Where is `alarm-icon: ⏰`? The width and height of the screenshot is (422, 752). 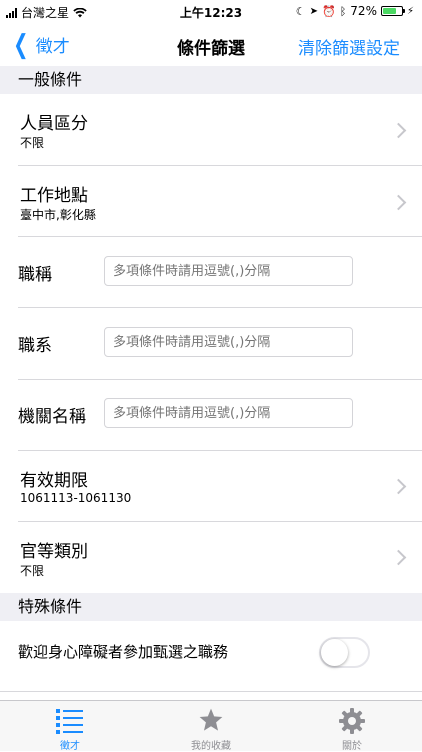
alarm-icon: ⏰ is located at coordinates (328, 11).